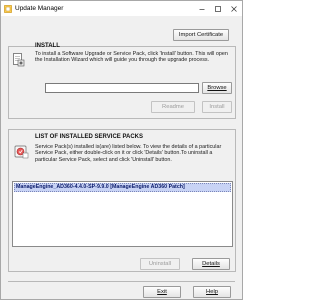 This screenshot has width=320, height=300. I want to click on help-label: Help, so click(212, 292).